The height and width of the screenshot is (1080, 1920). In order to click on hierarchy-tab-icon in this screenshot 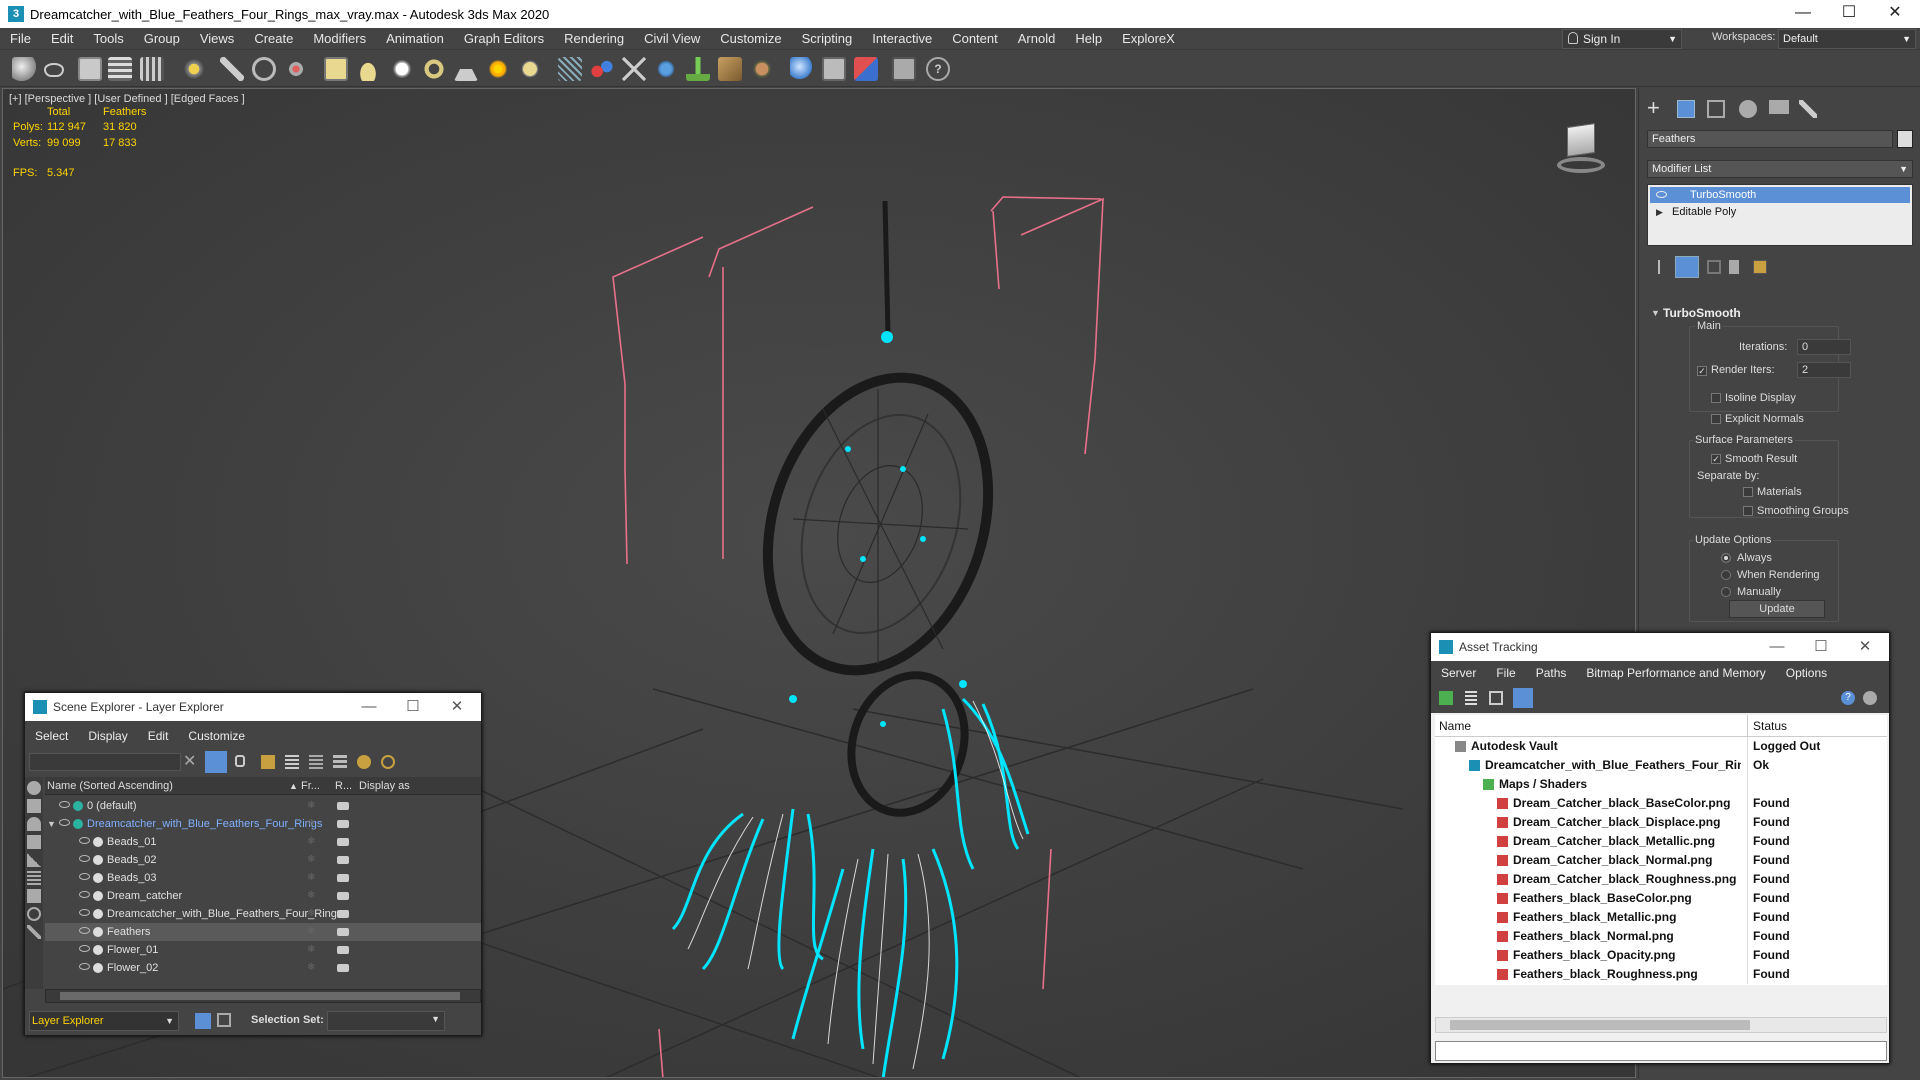, I will do `click(1716, 109)`.